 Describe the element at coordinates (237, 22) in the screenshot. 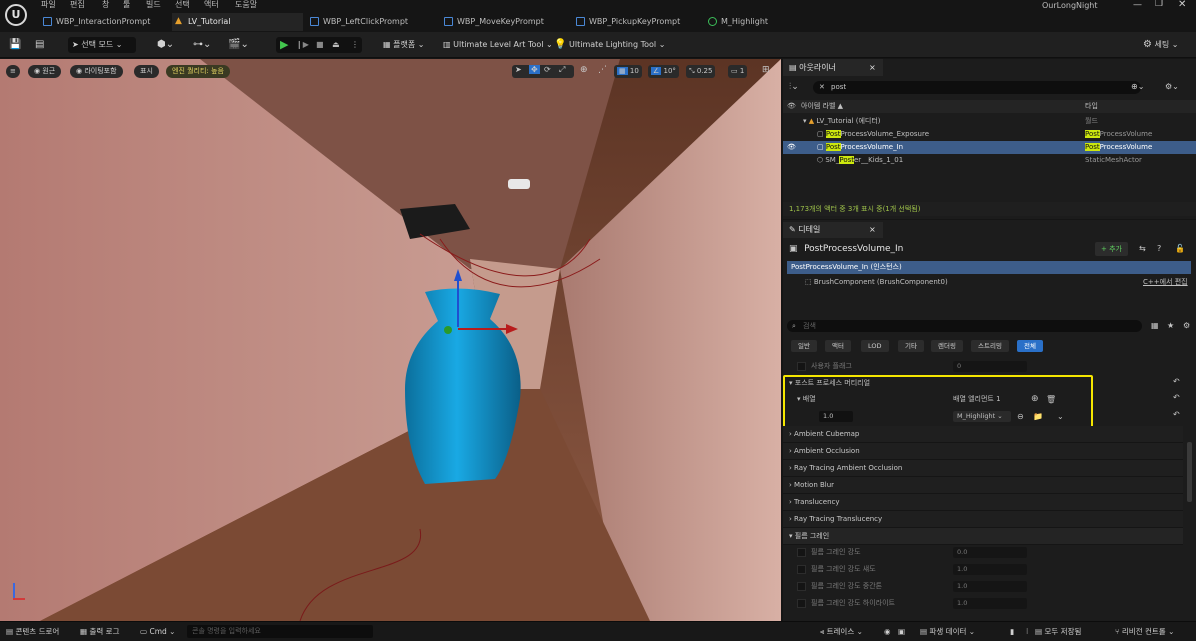

I see `tab-lv-tutorial: ▲ LV_Tutorial` at that location.